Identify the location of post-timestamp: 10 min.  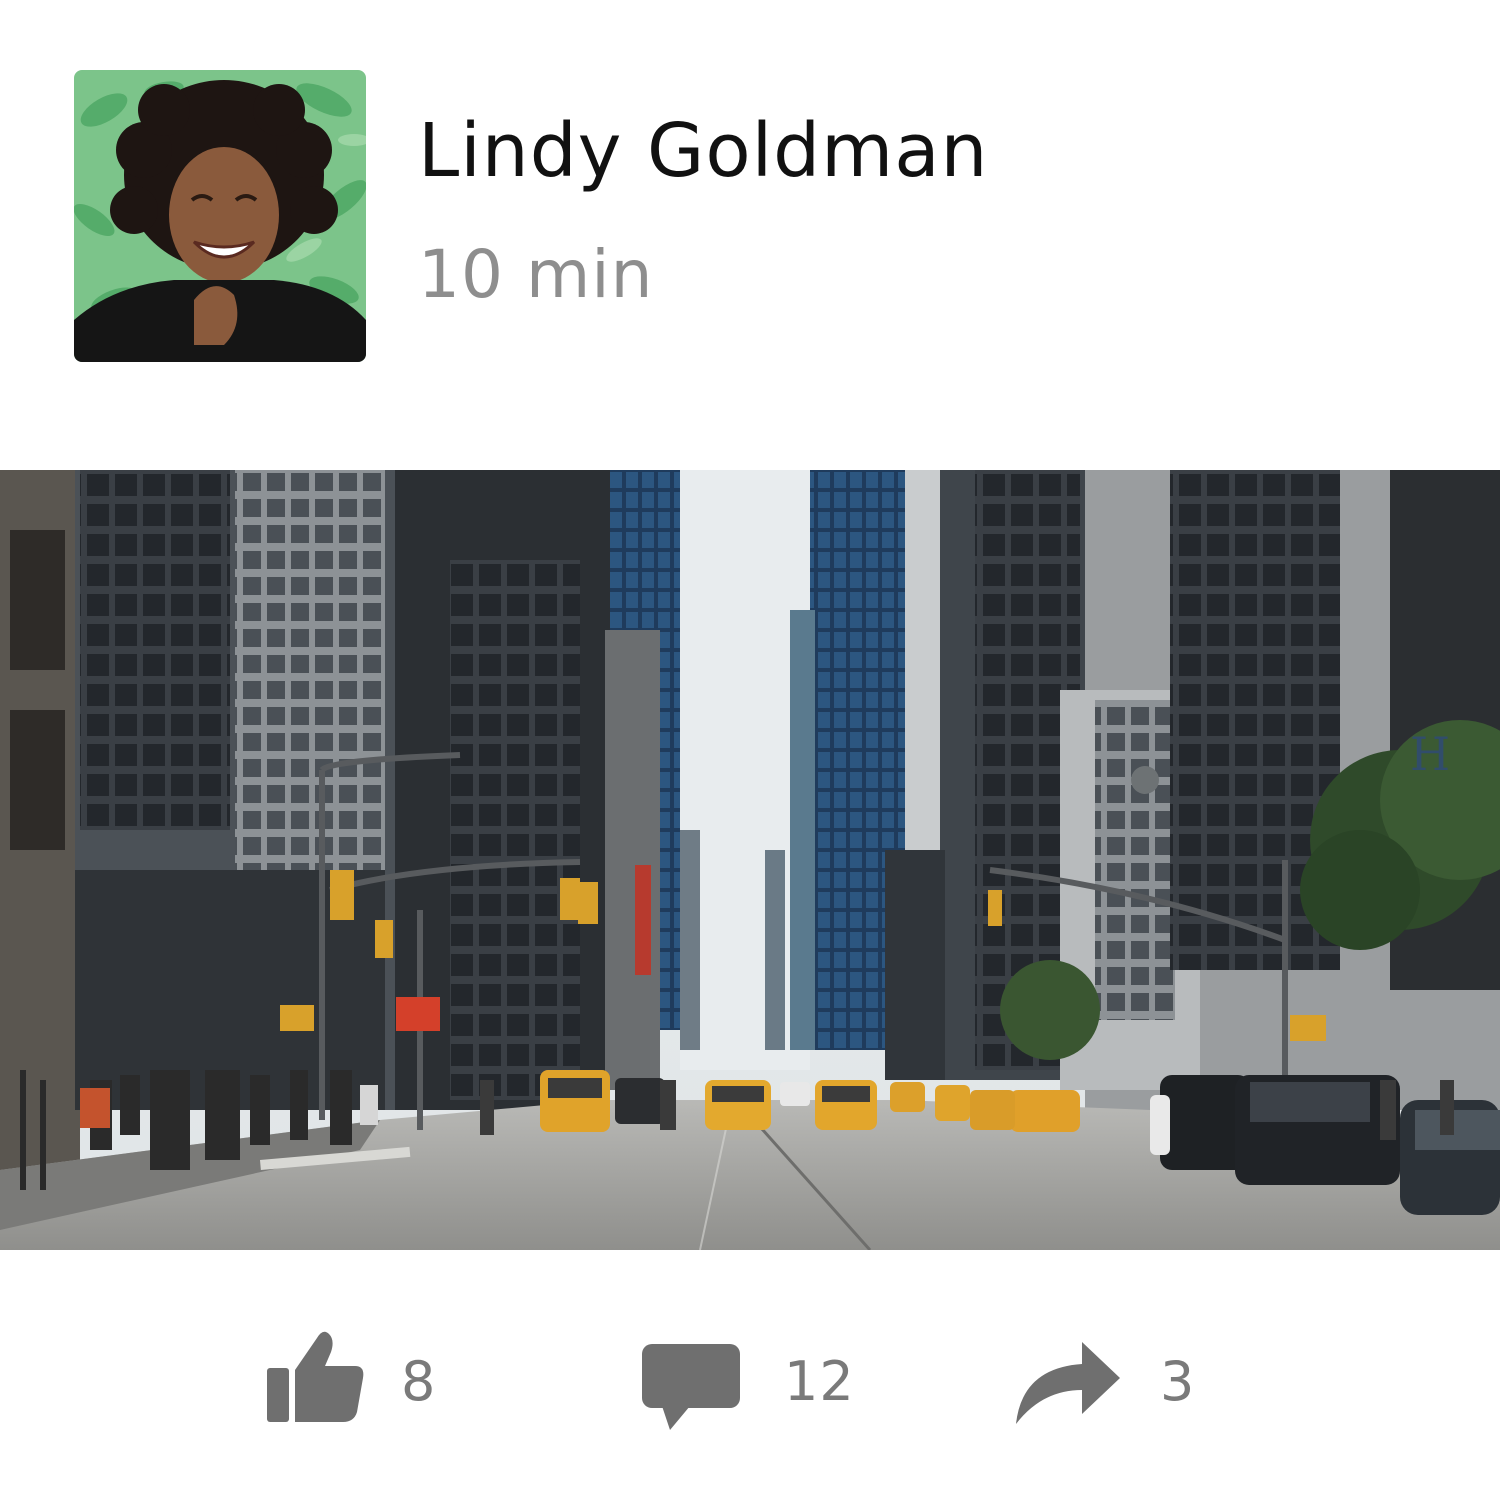
(536, 274).